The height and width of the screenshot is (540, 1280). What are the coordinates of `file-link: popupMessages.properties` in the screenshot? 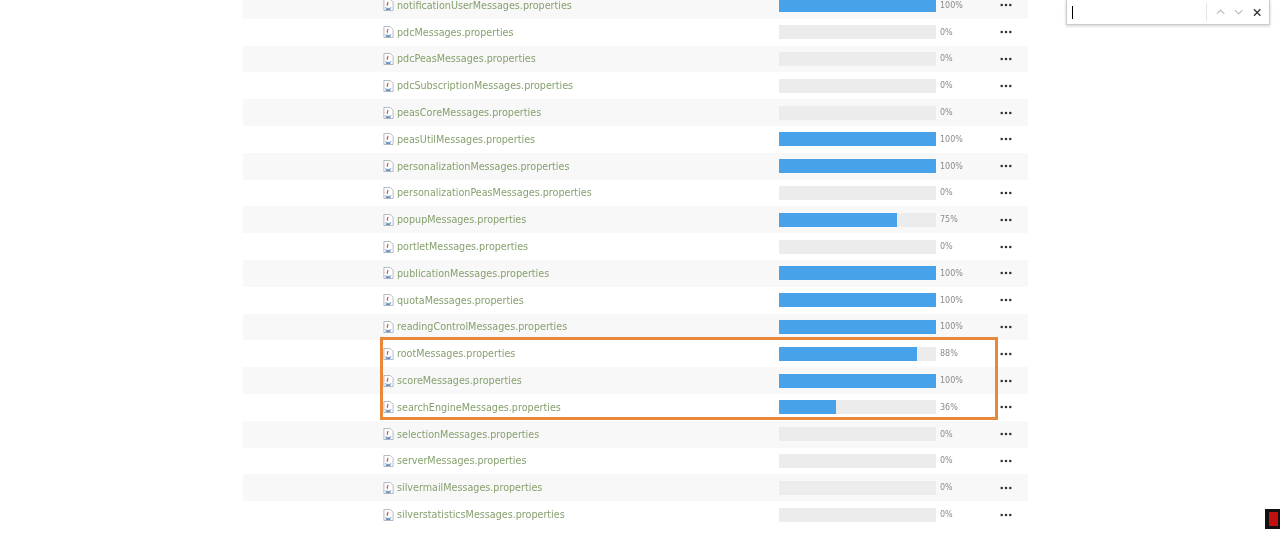 It's located at (588, 220).